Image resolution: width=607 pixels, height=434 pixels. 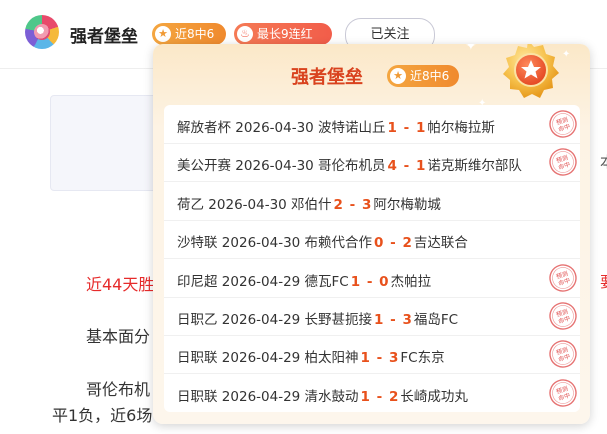 I want to click on match-text: 美公开赛 2026-04-30 哥伦布机员 4 - 1 诺克斯维尔部队, so click(x=349, y=164).